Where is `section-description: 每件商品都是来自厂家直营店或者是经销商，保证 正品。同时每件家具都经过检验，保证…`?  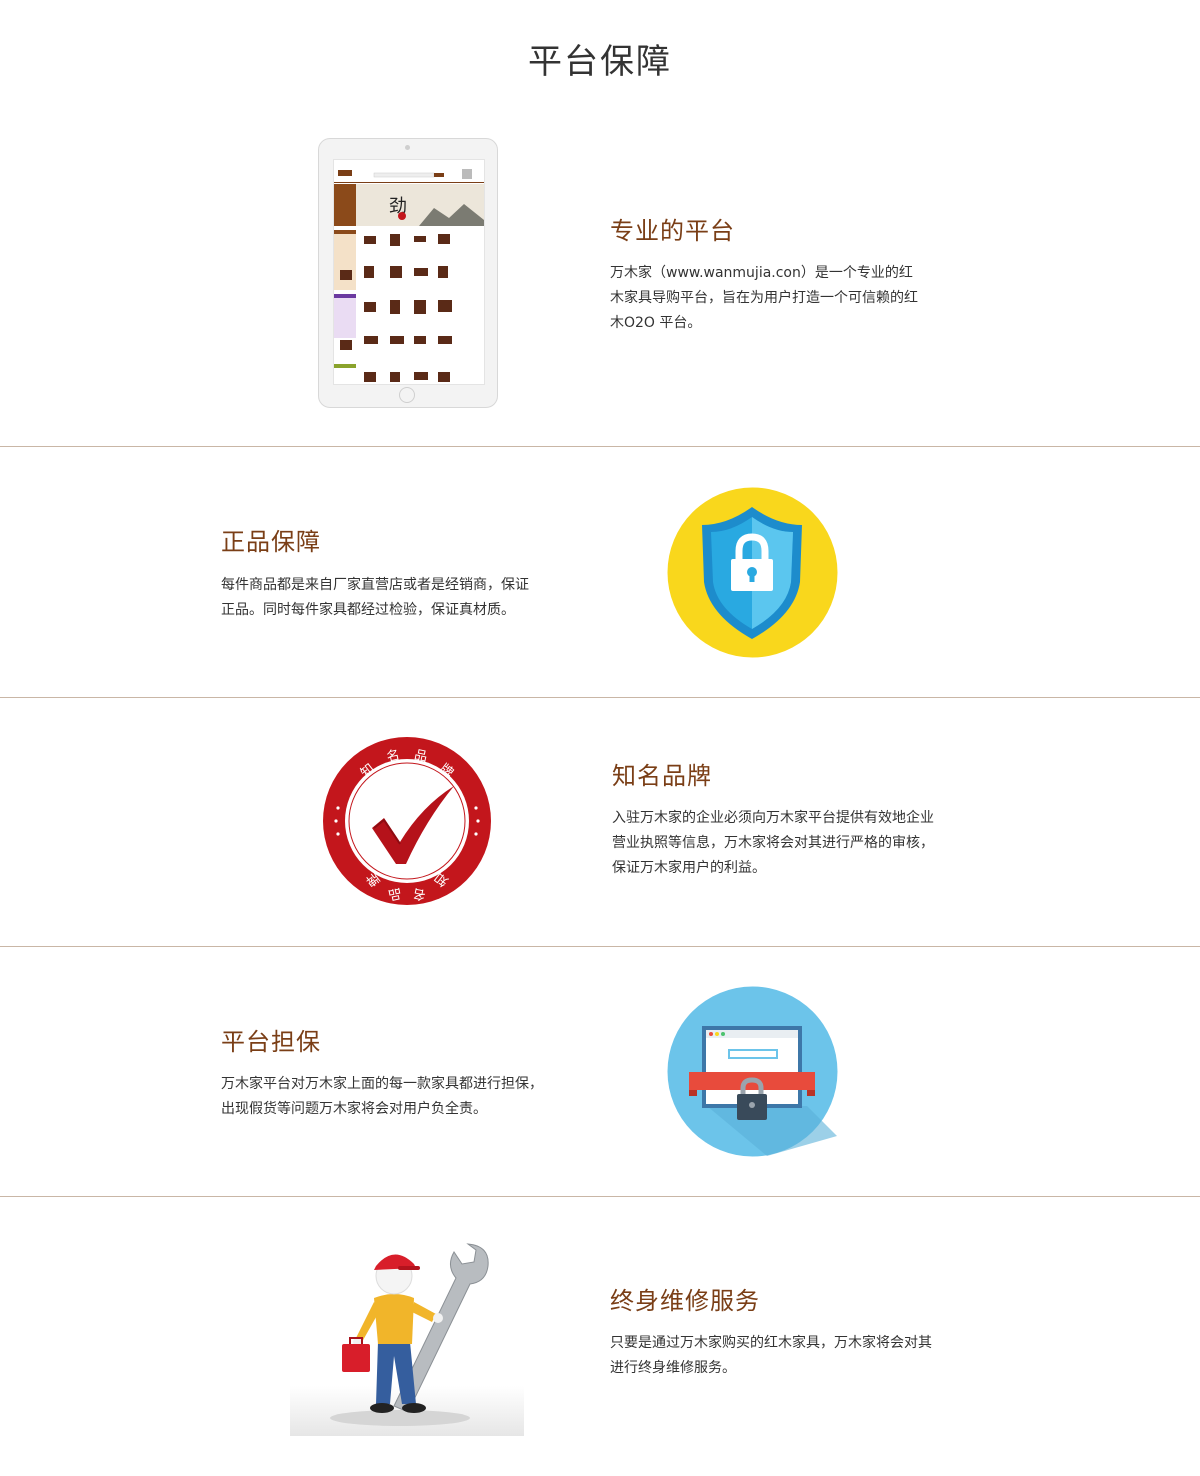 section-description: 每件商品都是来自厂家直营店或者是经销商，保证 正品。同时每件家具都经过检验，保证… is located at coordinates (375, 597).